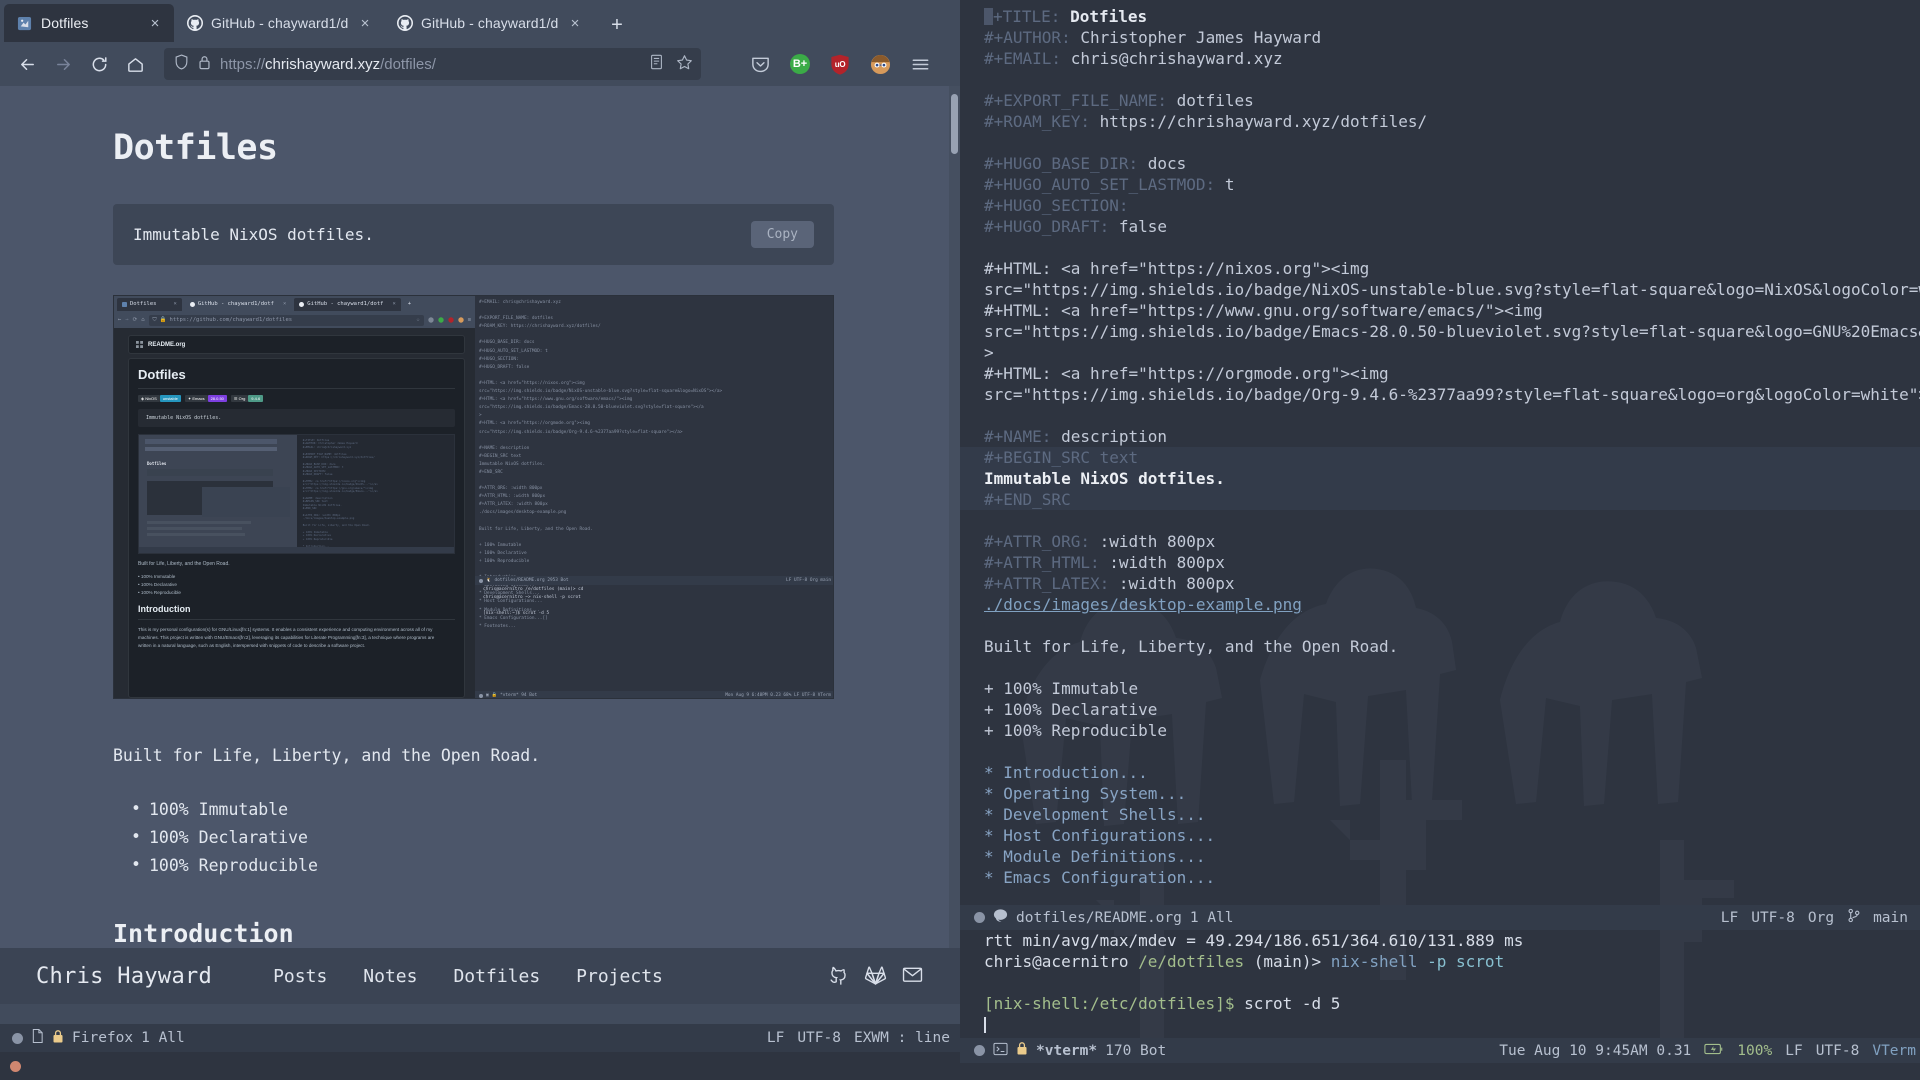 Image resolution: width=1920 pixels, height=1080 pixels. What do you see at coordinates (619, 976) in the screenshot?
I see `nav-link-projects: Projects` at bounding box center [619, 976].